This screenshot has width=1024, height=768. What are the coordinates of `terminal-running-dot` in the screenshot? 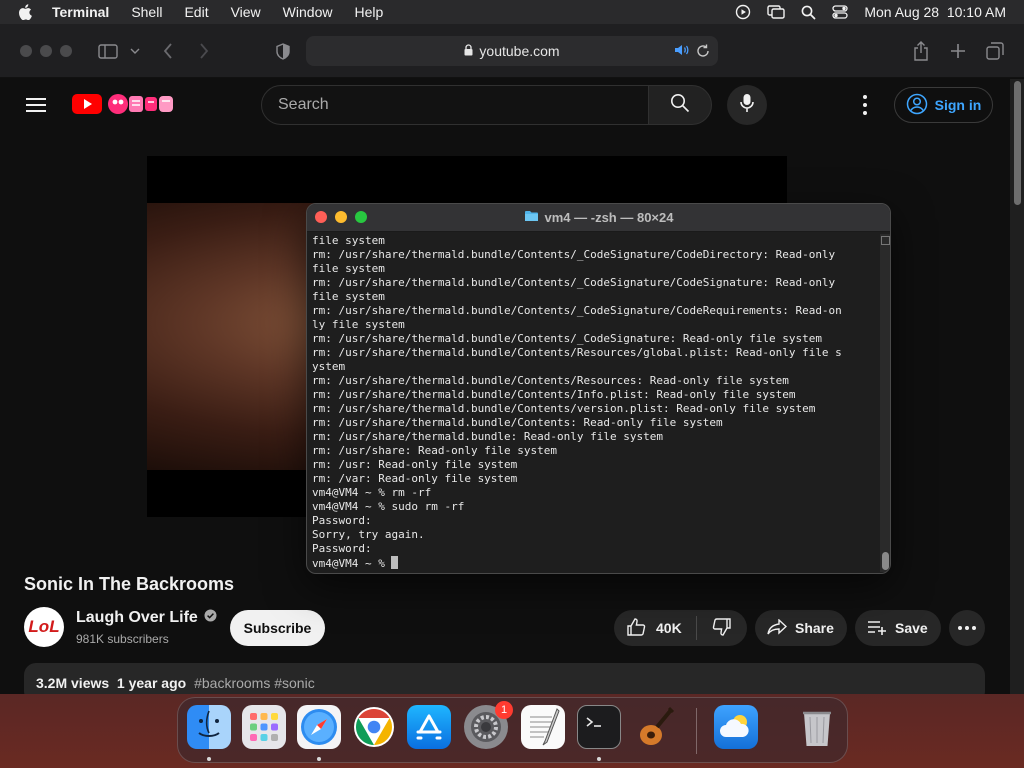 It's located at (599, 759).